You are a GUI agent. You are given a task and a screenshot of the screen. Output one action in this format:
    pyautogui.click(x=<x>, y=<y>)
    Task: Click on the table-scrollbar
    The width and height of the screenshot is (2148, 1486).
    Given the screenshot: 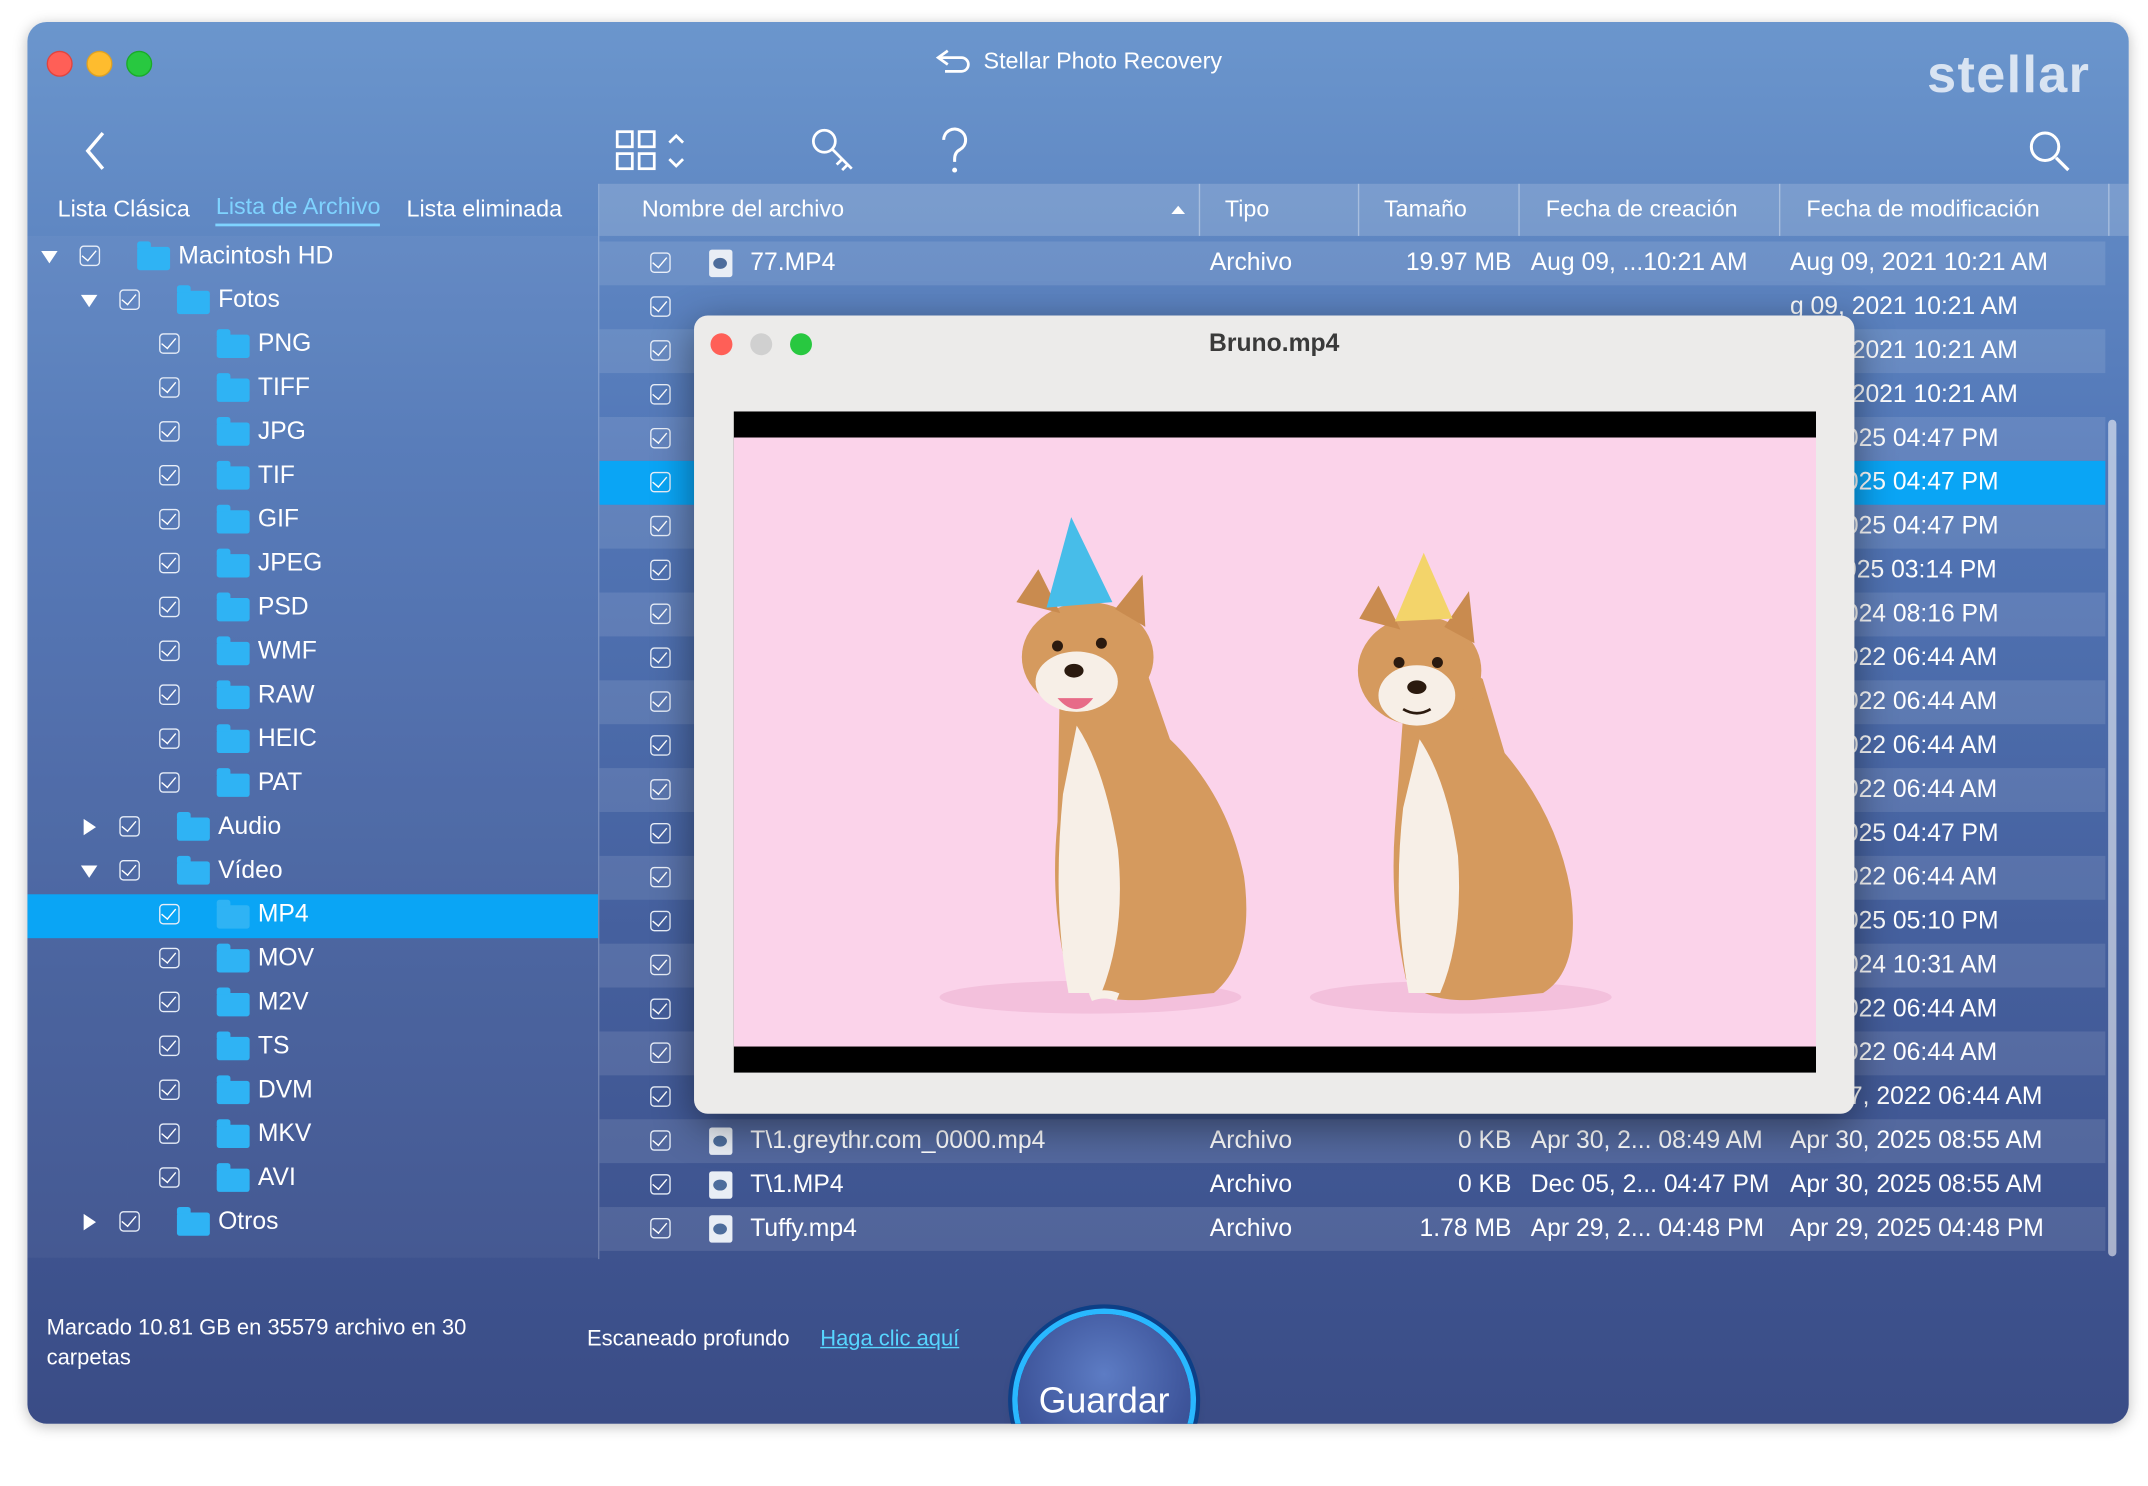 What is the action you would take?
    pyautogui.click(x=2112, y=838)
    